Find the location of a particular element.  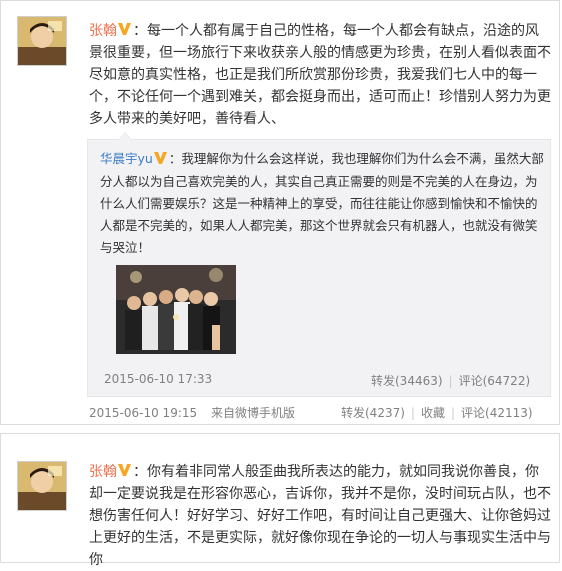

comment-link: 评论(42113) is located at coordinates (497, 413).